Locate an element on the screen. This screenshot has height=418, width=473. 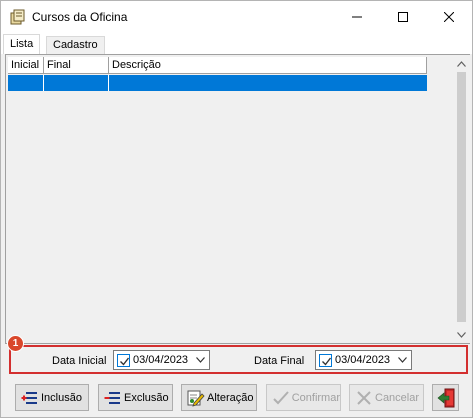
exclusao-label: Exclusão is located at coordinates (146, 397).